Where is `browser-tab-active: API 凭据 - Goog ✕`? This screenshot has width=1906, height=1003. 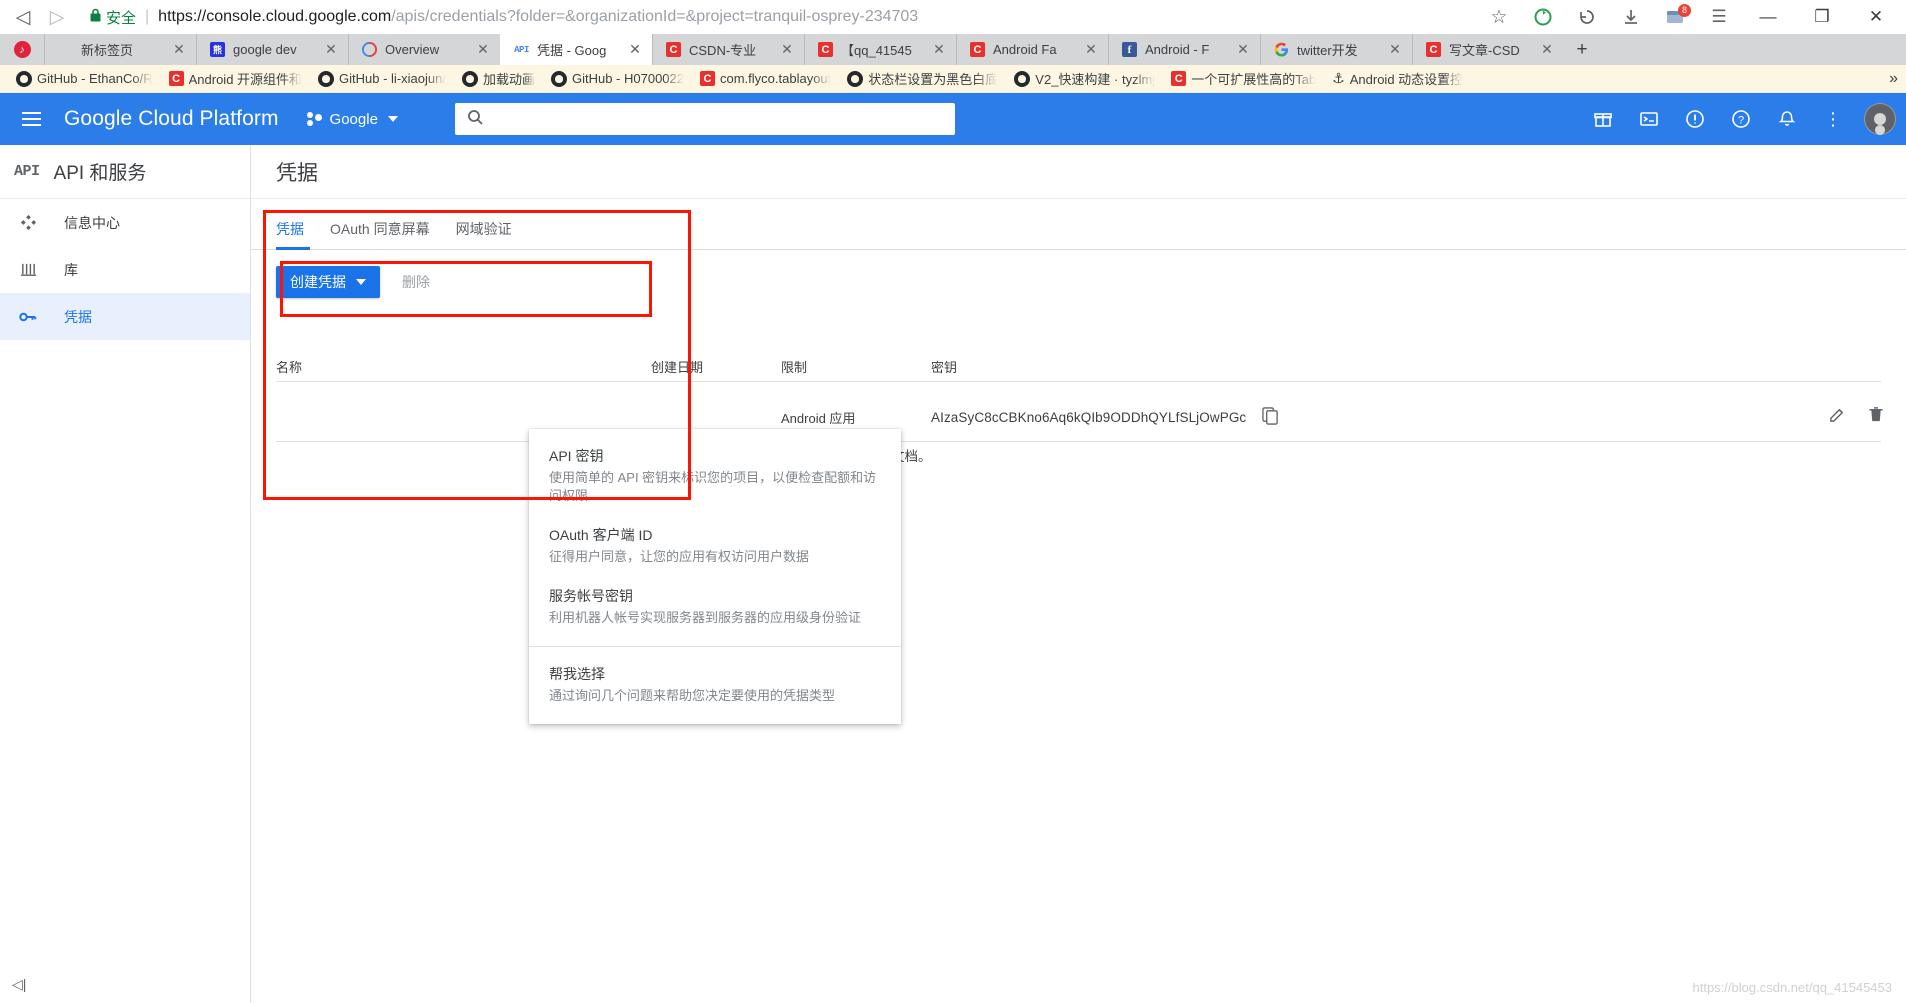 browser-tab-active: API 凭据 - Goog ✕ is located at coordinates (576, 49).